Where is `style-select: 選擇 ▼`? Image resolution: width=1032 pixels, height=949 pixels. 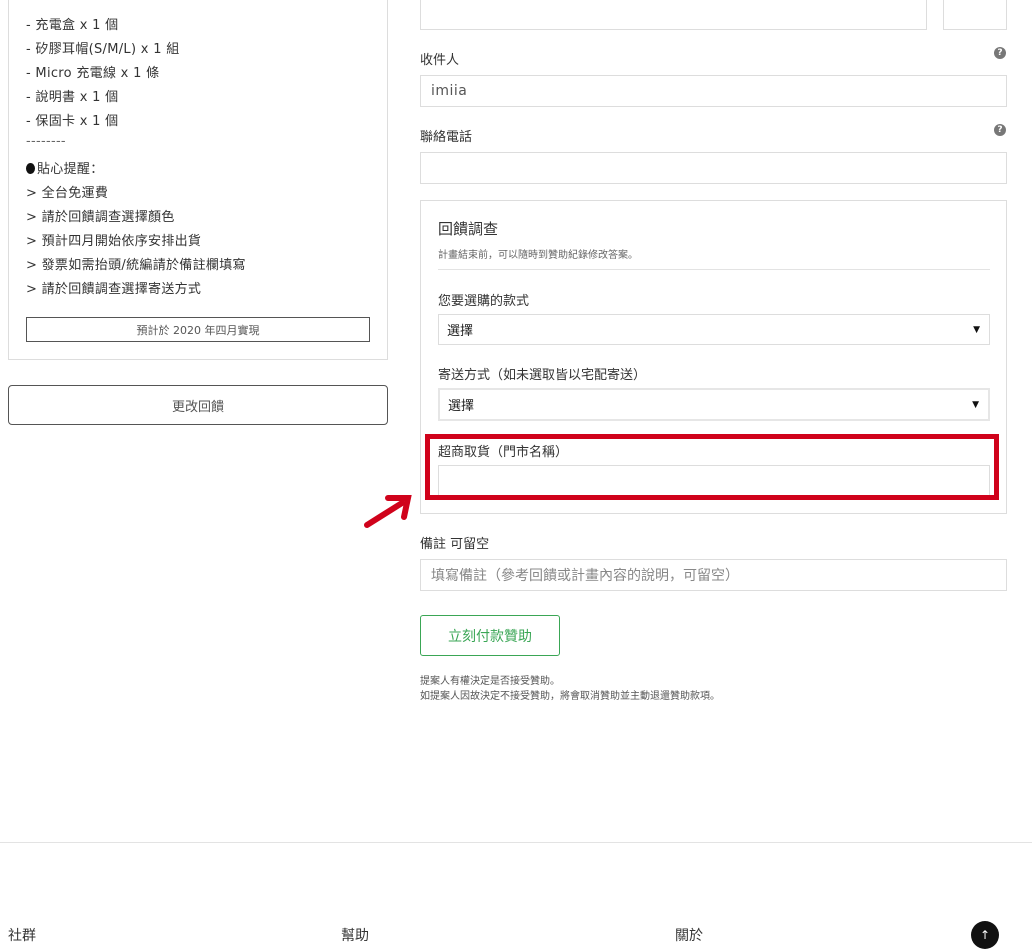
style-select: 選擇 ▼ is located at coordinates (714, 329).